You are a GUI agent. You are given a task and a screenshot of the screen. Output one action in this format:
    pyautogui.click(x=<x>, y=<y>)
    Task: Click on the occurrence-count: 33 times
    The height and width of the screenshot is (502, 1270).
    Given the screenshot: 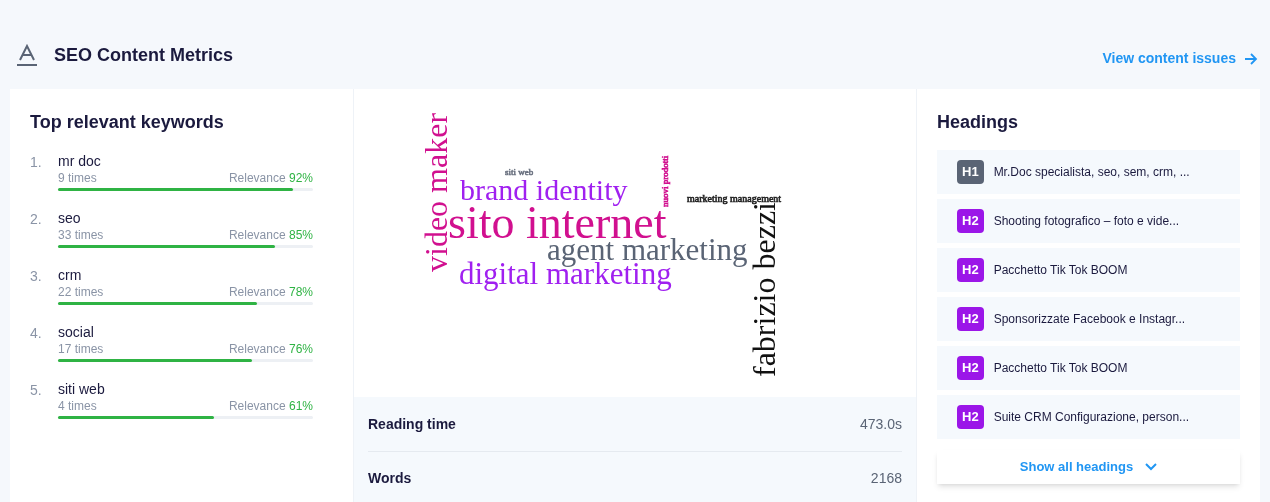 What is the action you would take?
    pyautogui.click(x=81, y=235)
    